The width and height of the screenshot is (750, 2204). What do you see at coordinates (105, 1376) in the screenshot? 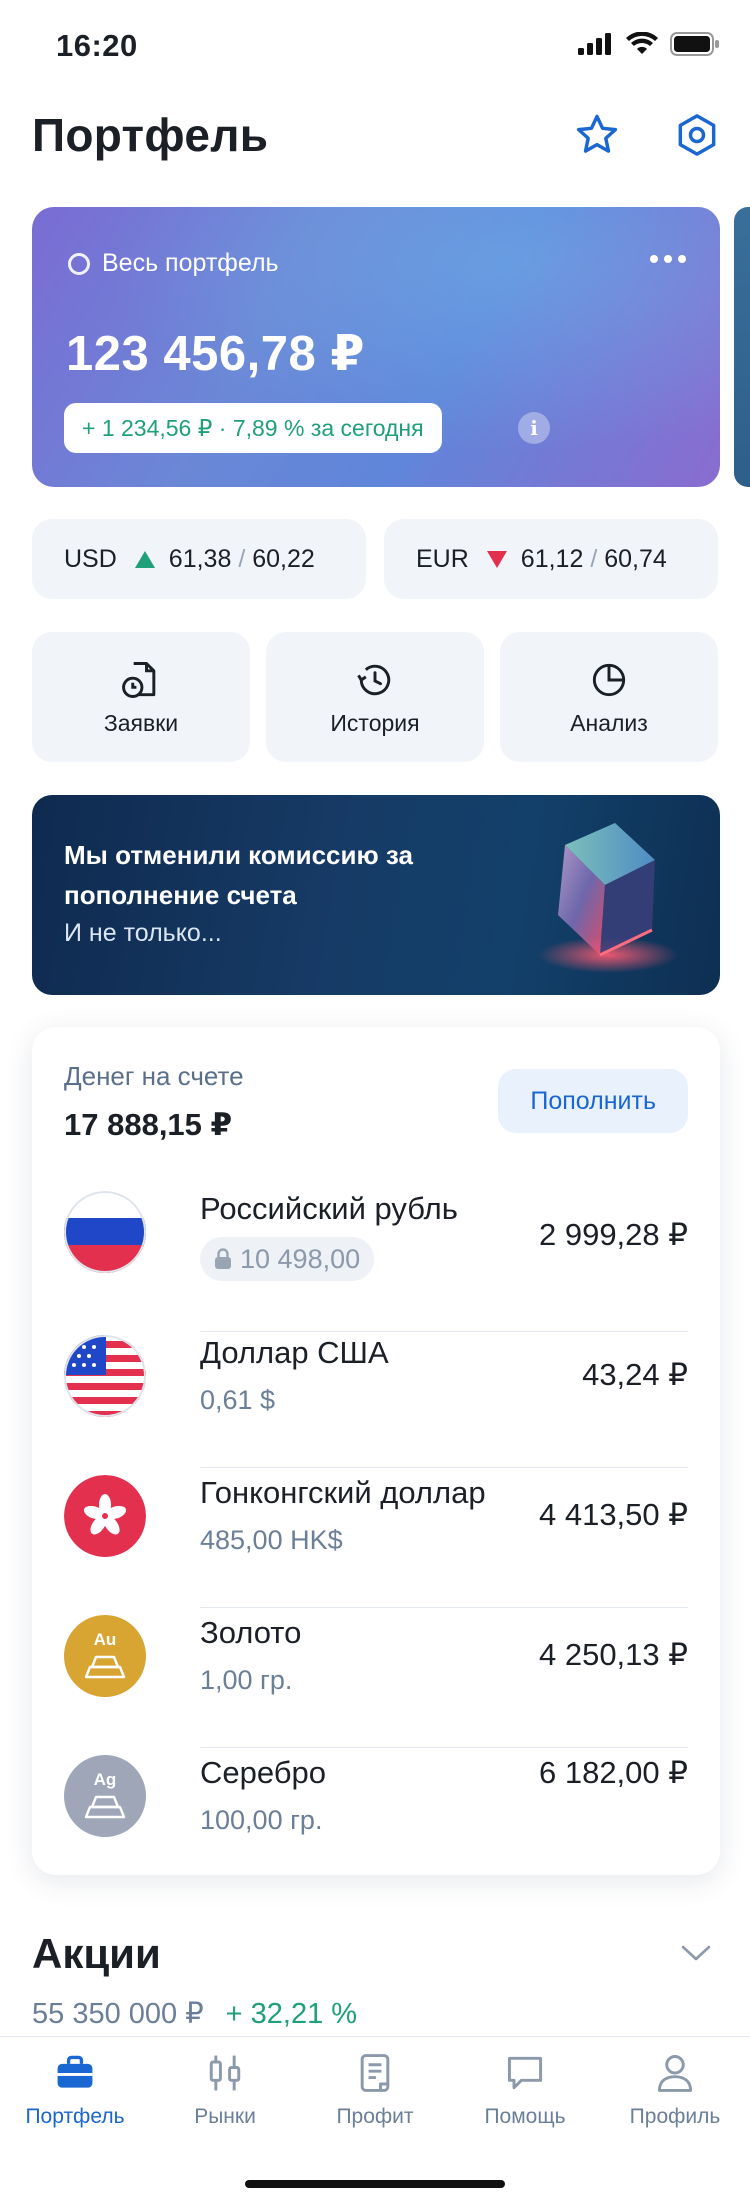
I see `usa-flag-icon` at bounding box center [105, 1376].